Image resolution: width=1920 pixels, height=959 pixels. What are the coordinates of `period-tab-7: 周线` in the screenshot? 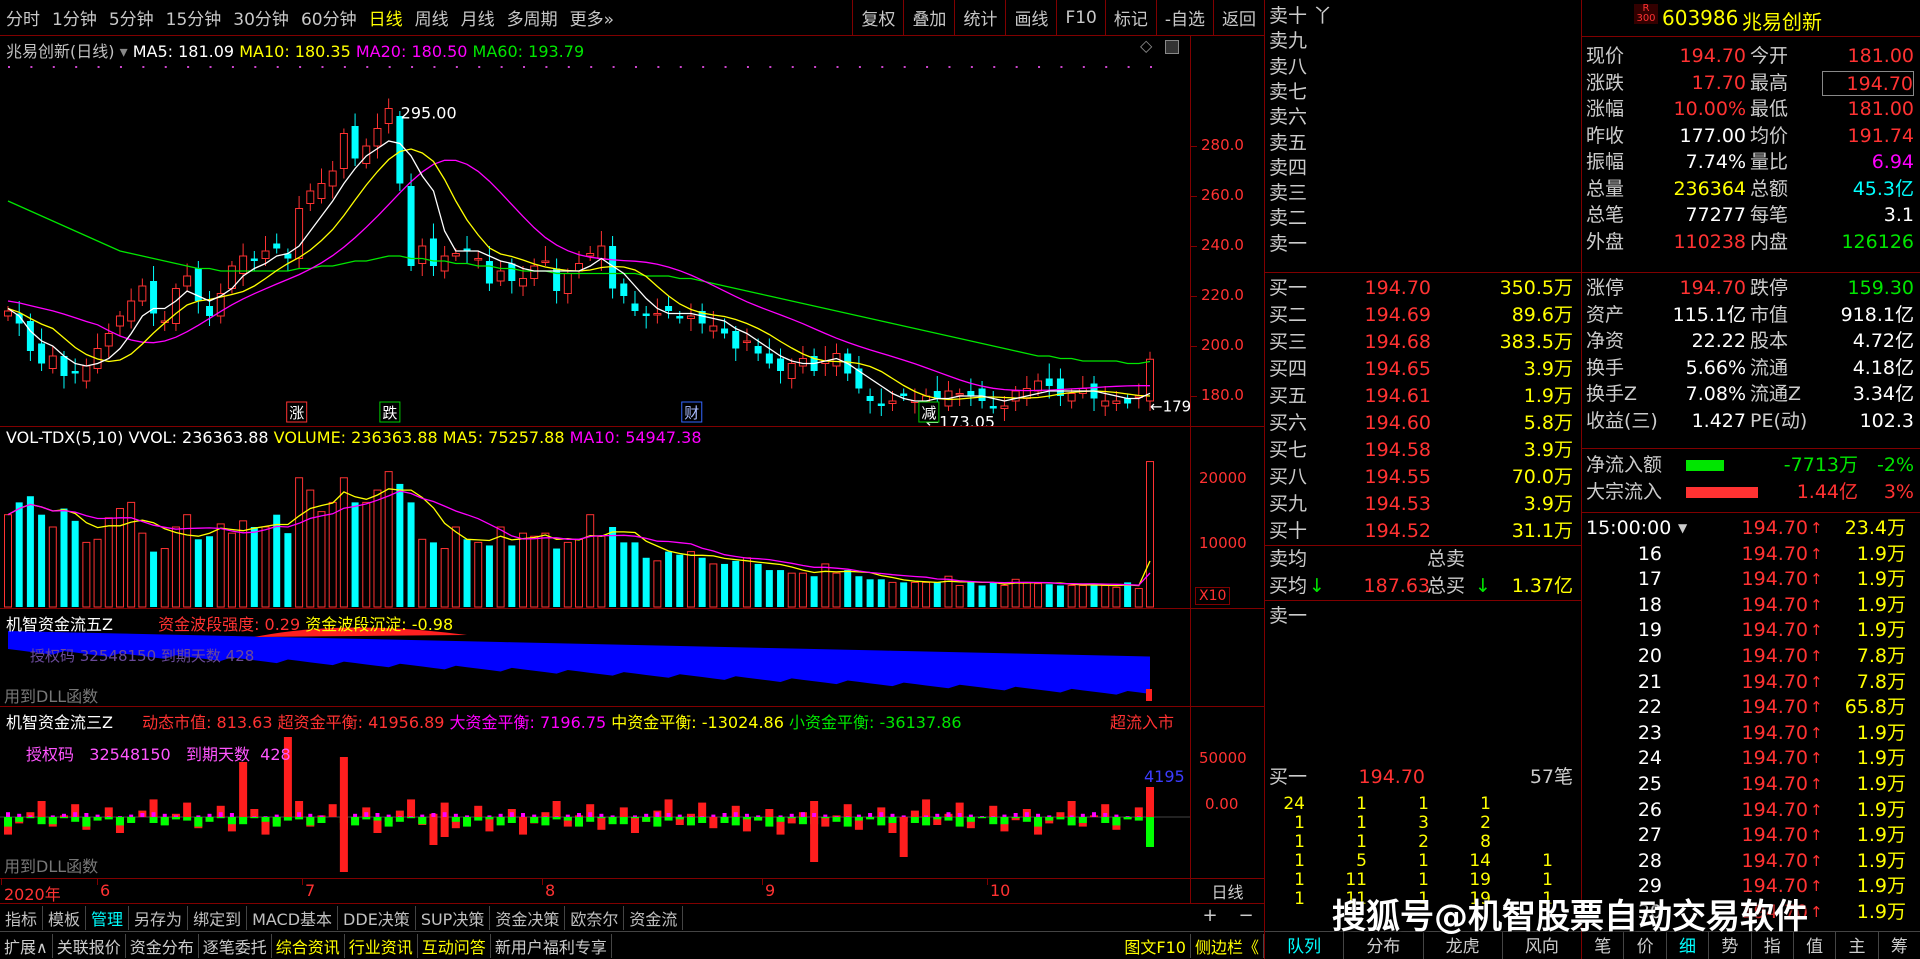 It's located at (432, 17).